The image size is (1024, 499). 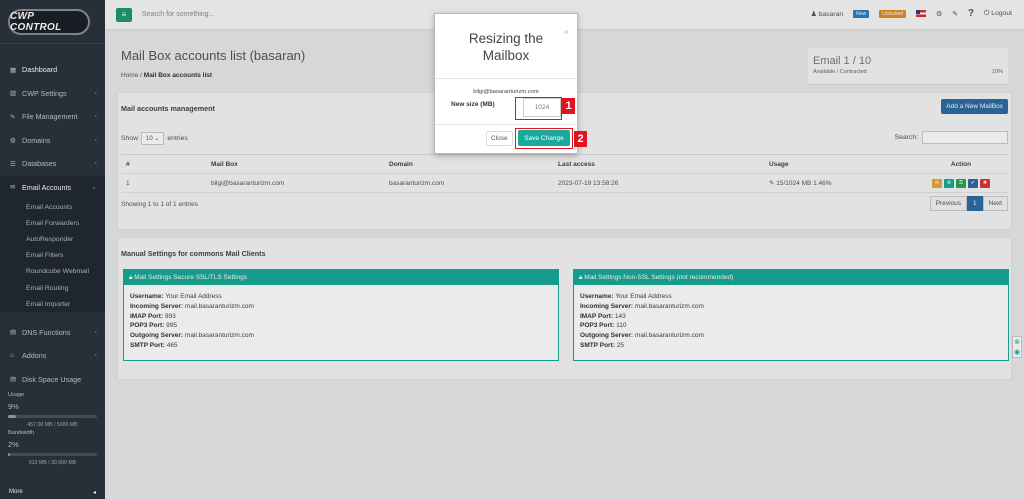 What do you see at coordinates (544, 138) in the screenshot?
I see `highlight-box-save-button` at bounding box center [544, 138].